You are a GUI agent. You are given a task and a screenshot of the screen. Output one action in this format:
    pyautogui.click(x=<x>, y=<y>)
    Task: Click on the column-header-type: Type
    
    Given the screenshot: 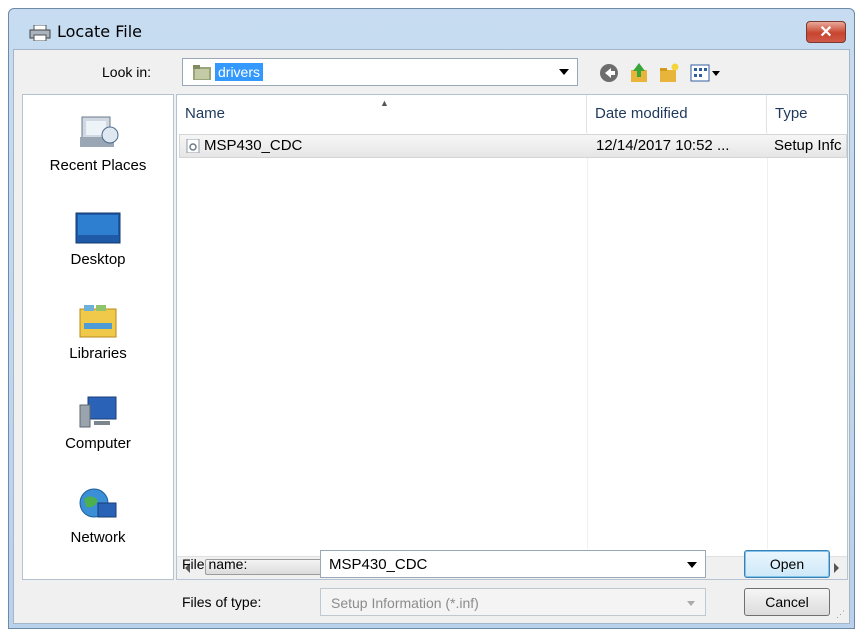 What is the action you would take?
    pyautogui.click(x=807, y=114)
    